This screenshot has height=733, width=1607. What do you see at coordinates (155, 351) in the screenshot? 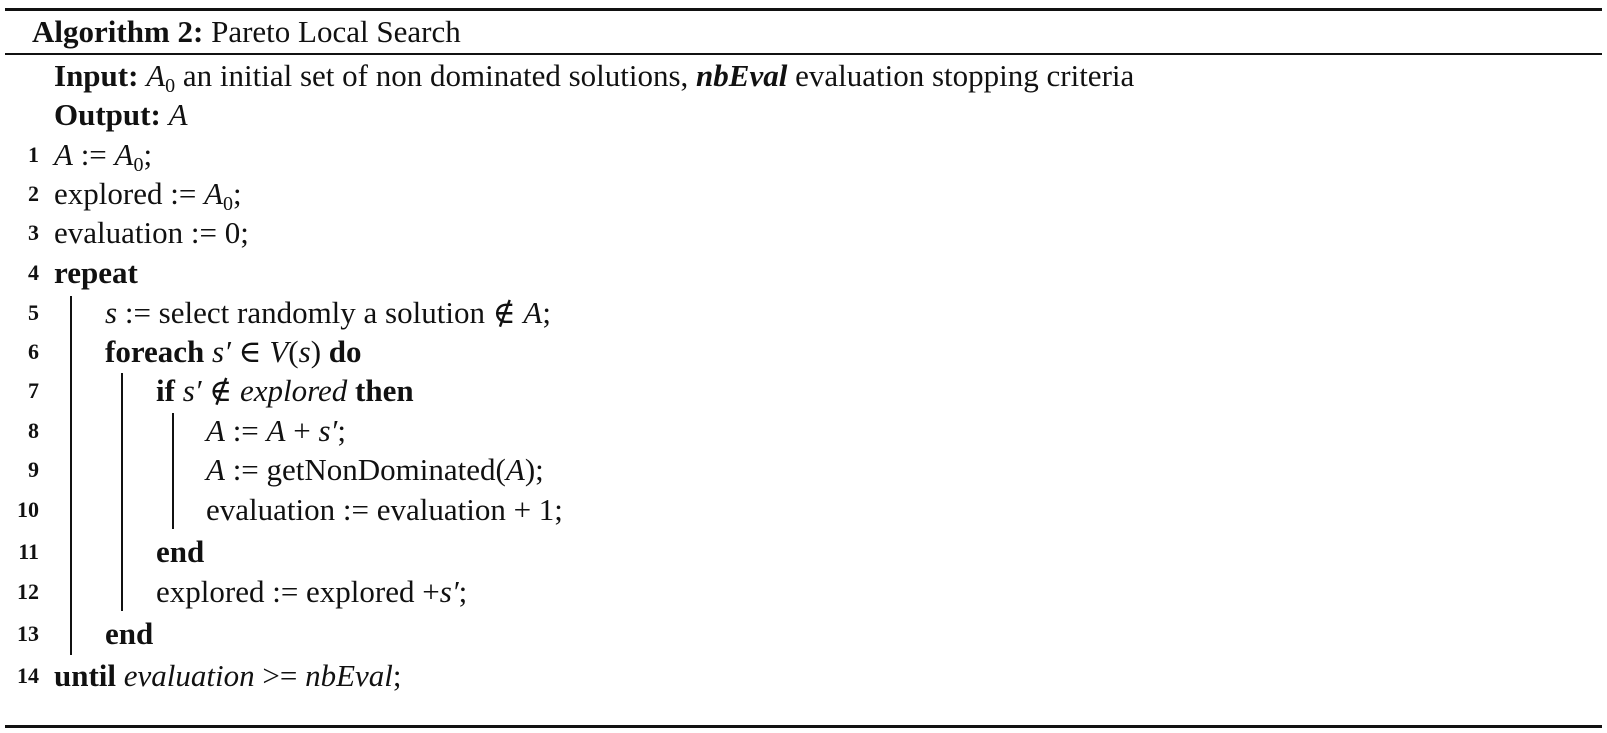
I see `keyword-foreach: foreach` at bounding box center [155, 351].